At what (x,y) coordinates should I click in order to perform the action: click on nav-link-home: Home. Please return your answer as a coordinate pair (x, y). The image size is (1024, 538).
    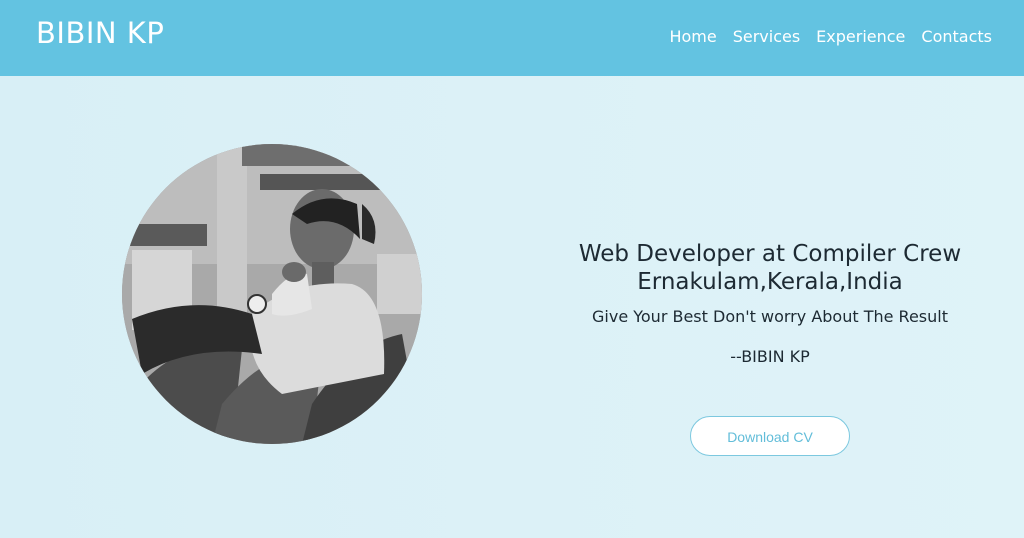
    Looking at the image, I should click on (692, 36).